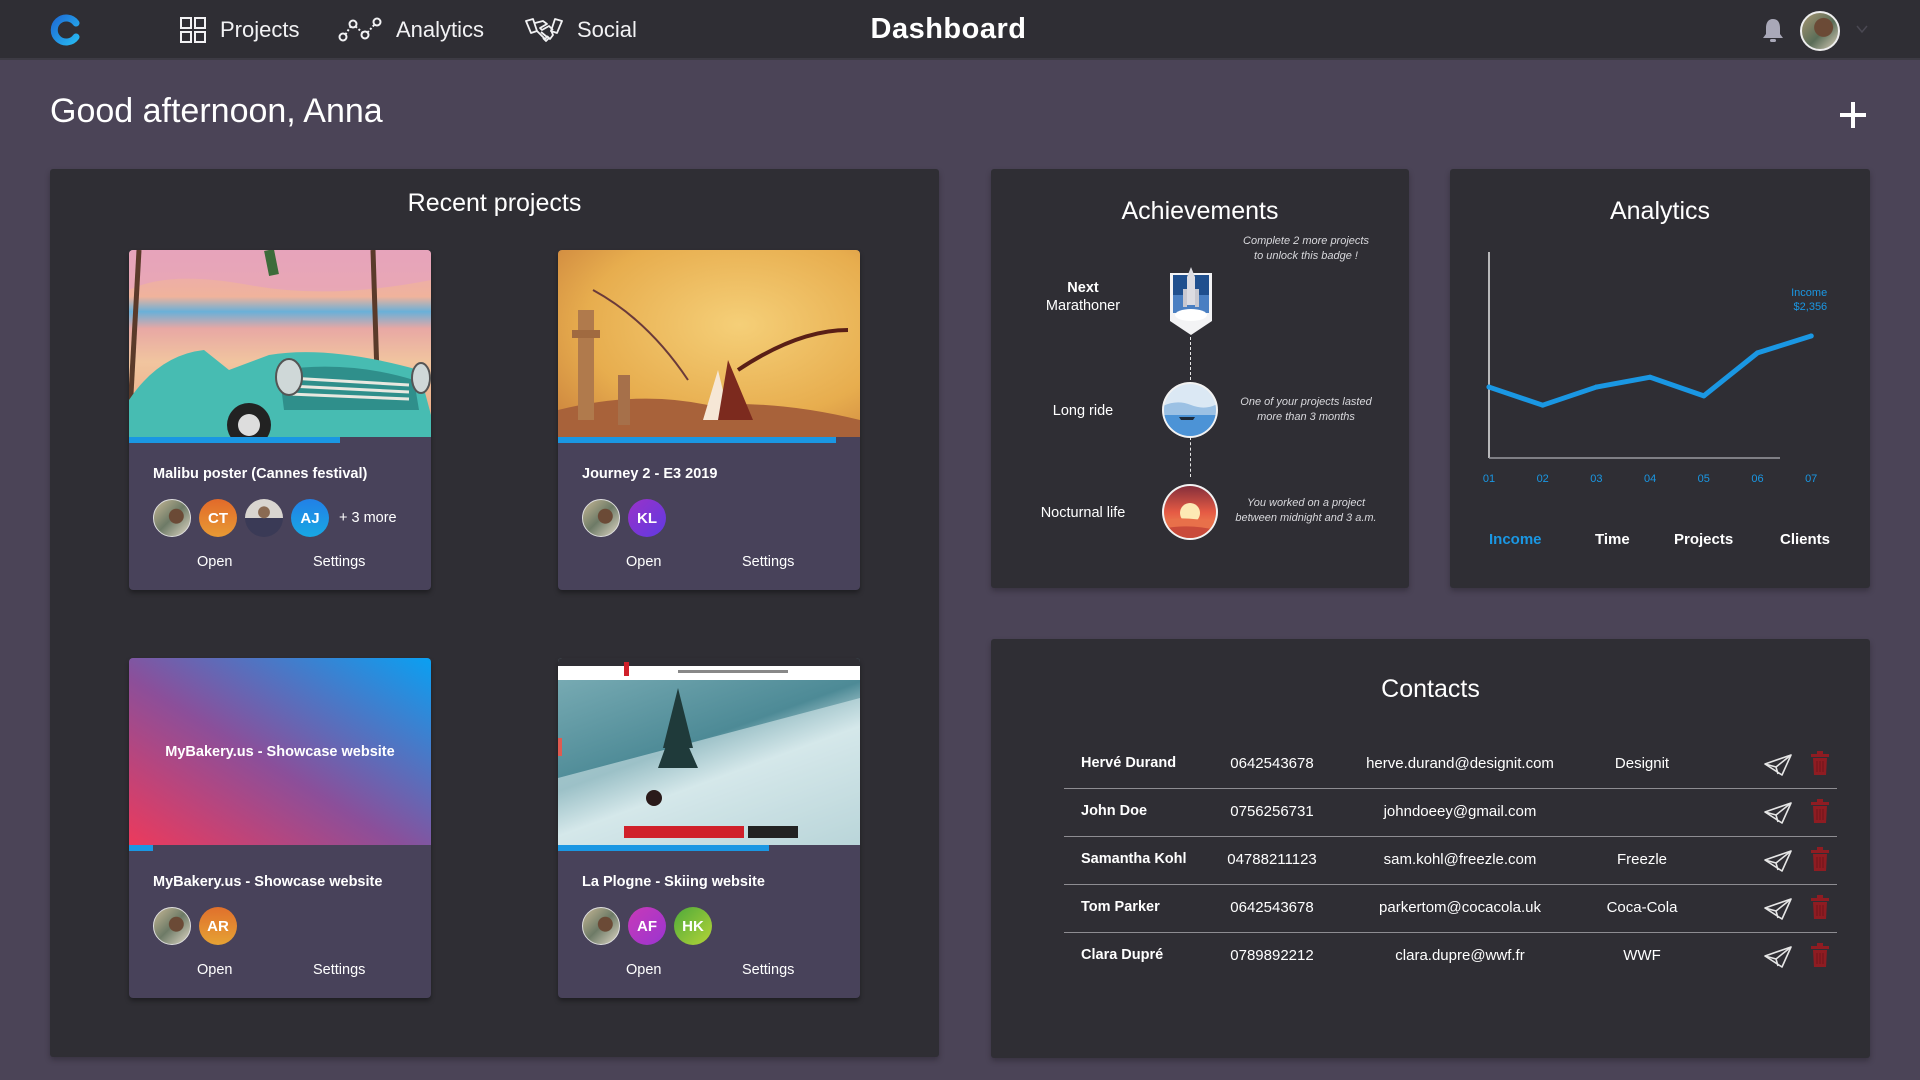  Describe the element at coordinates (1773, 30) in the screenshot. I see `bell-icon` at that location.